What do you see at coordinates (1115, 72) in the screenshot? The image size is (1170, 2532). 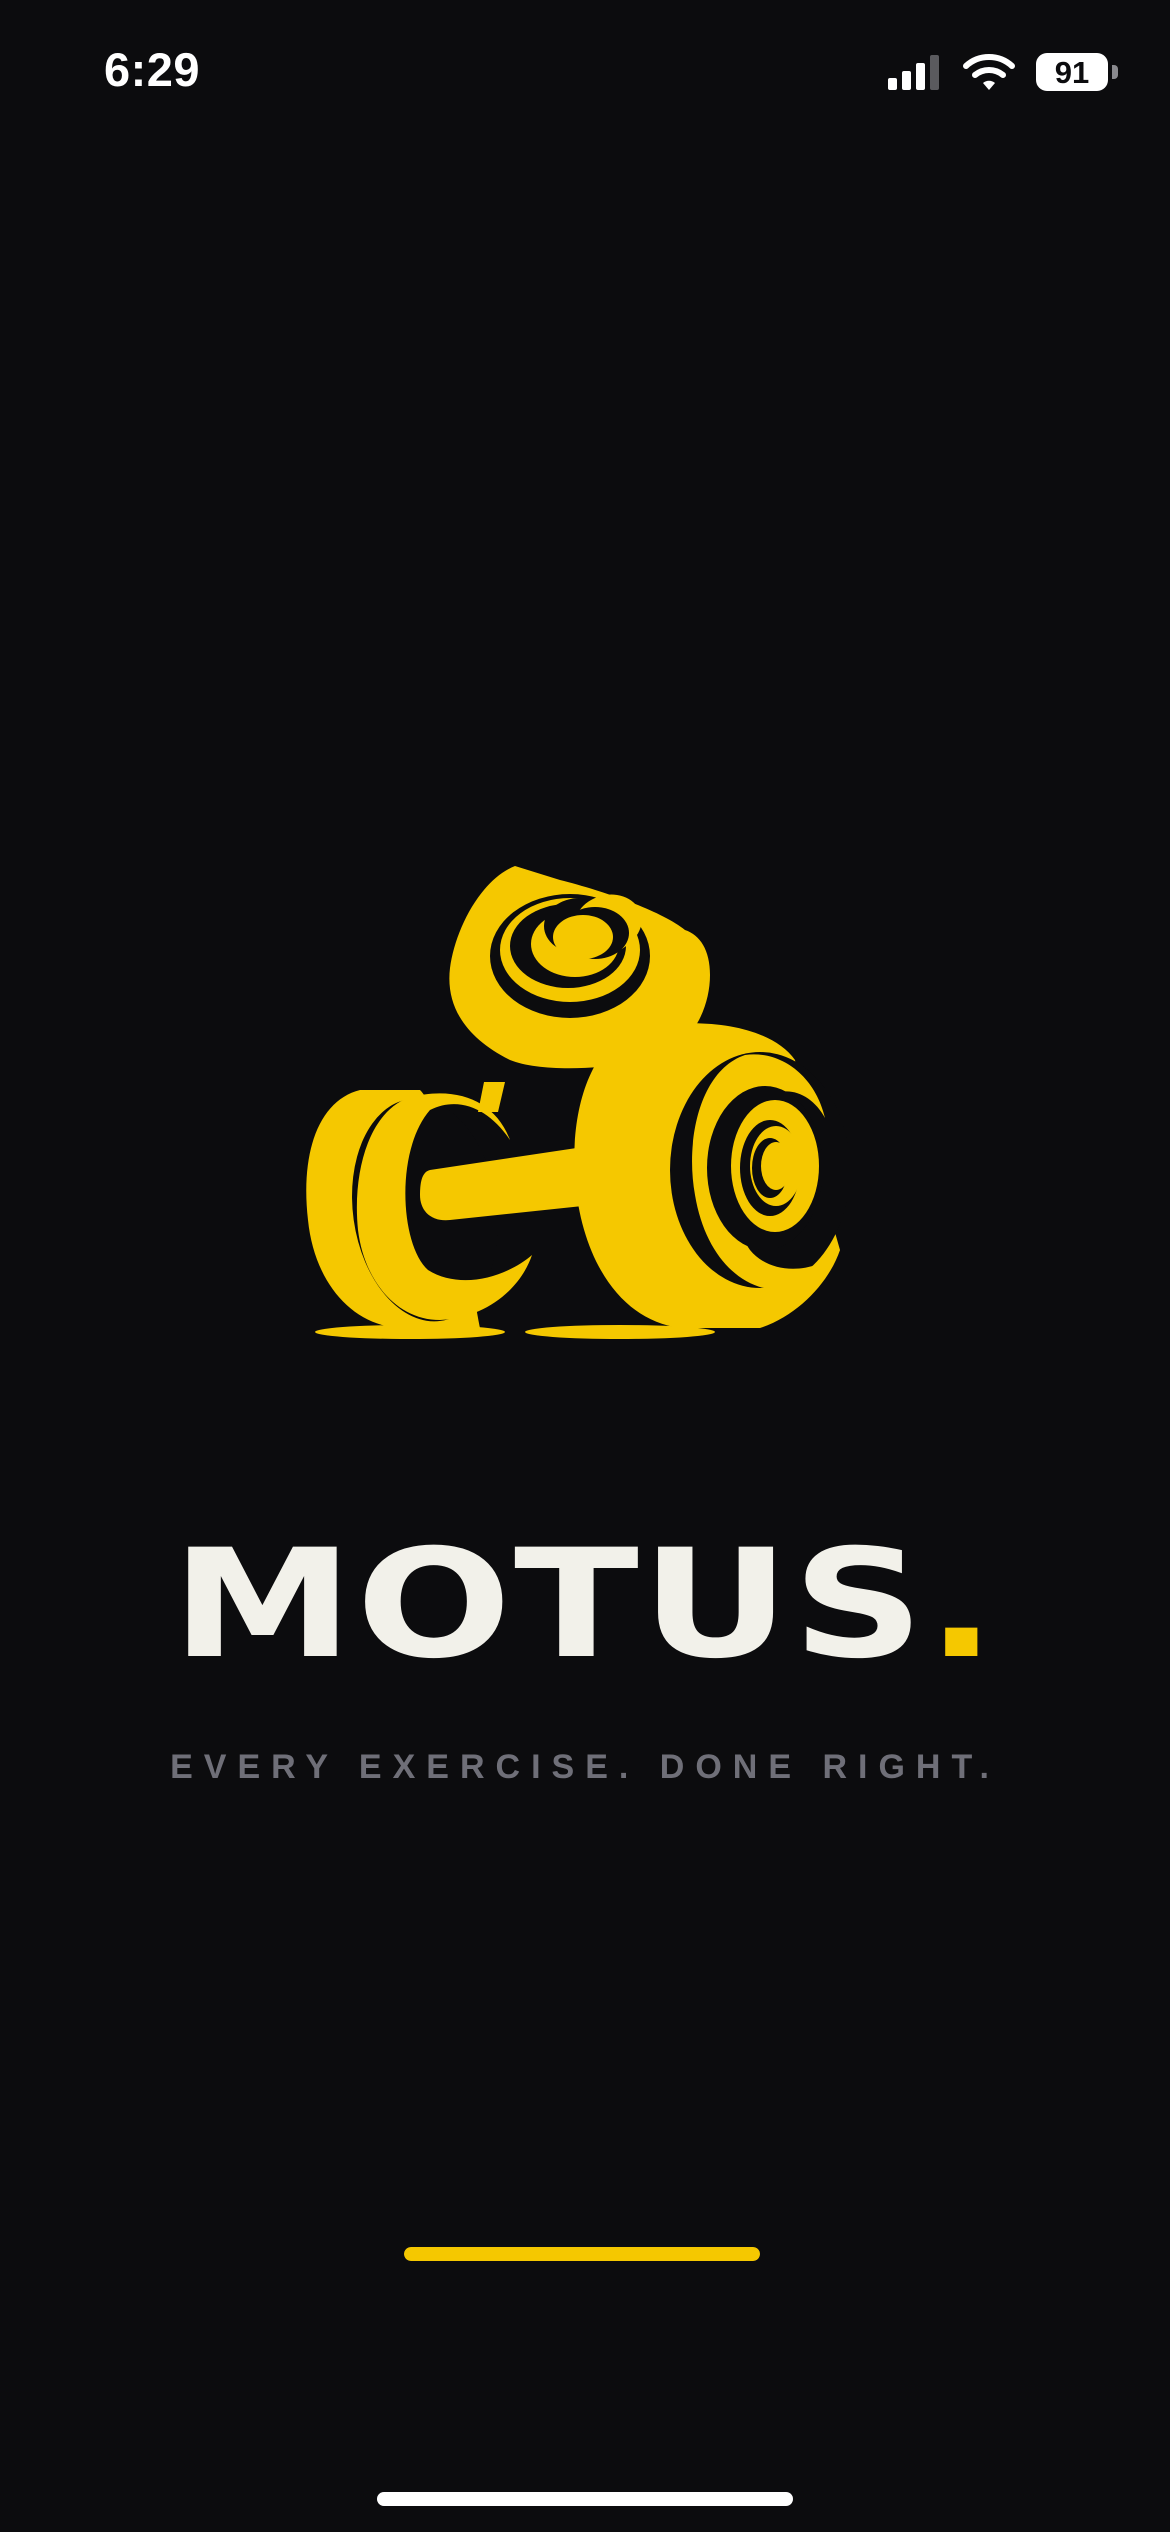 I see `battery-cap` at bounding box center [1115, 72].